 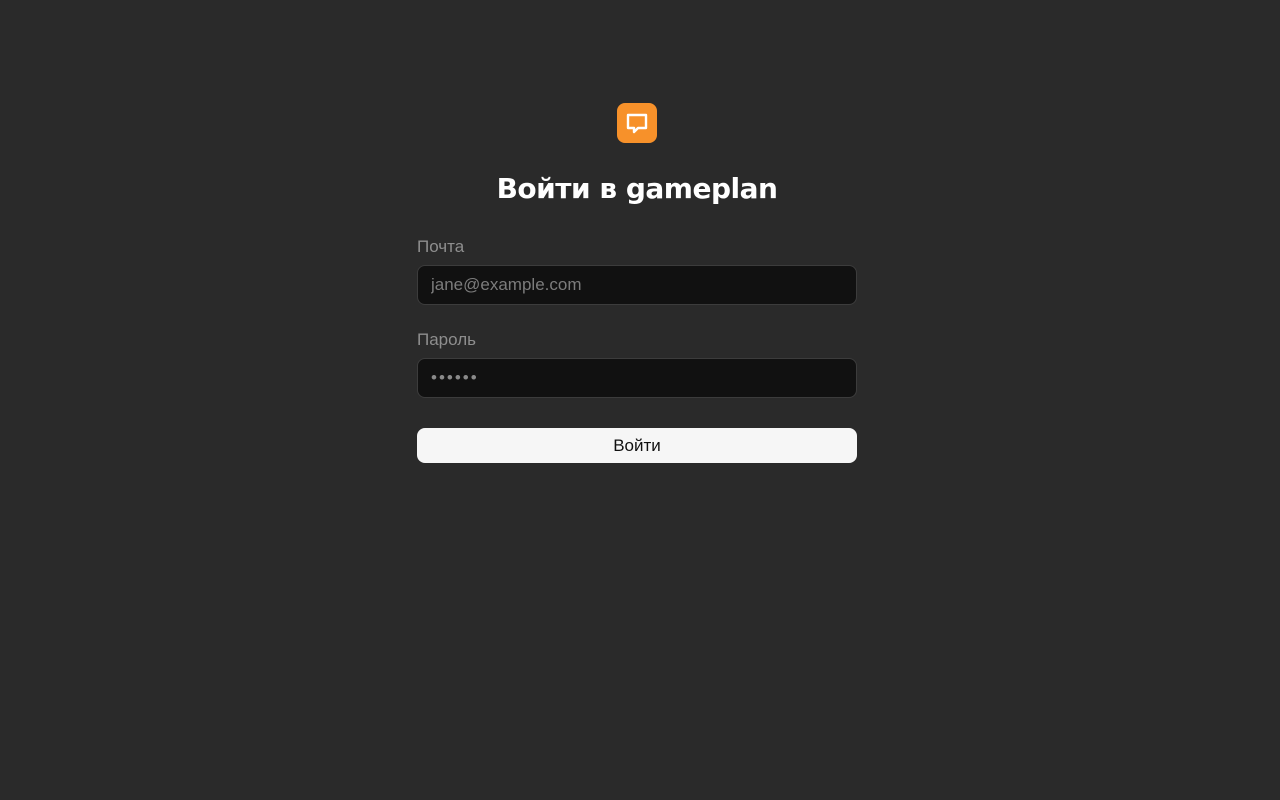 I want to click on login-form: Почта Пароль Войти, so click(x=637, y=349).